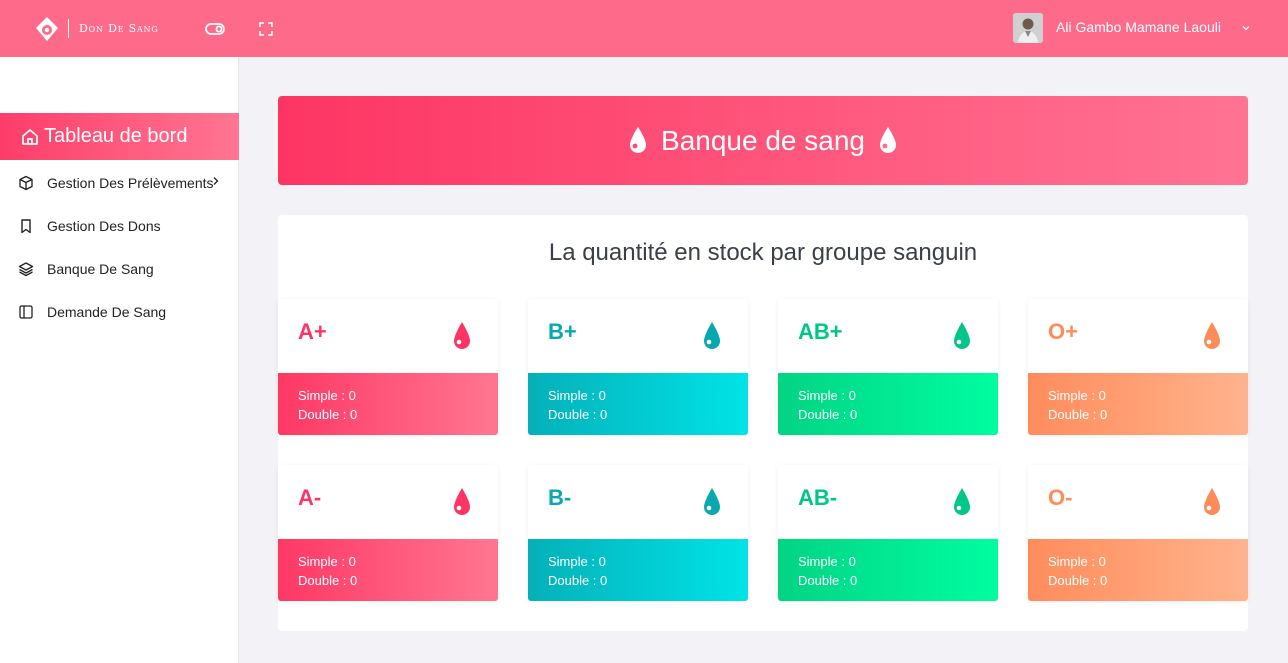 Image resolution: width=1288 pixels, height=663 pixels. Describe the element at coordinates (638, 533) in the screenshot. I see `blood-group-card-b-negative: B- Simple : 0 Double : 0` at that location.